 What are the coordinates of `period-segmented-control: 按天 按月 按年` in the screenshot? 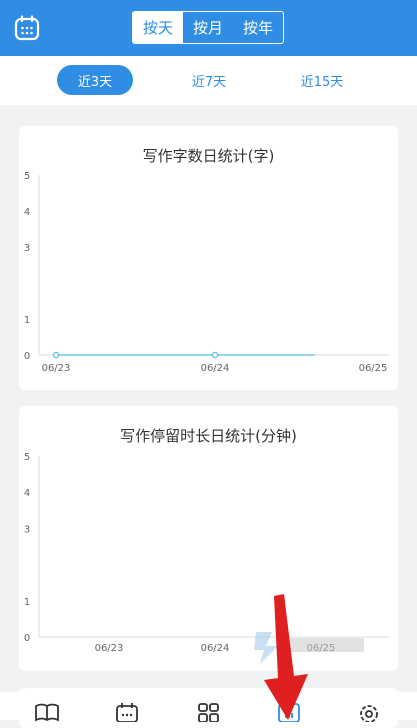 It's located at (208, 27).